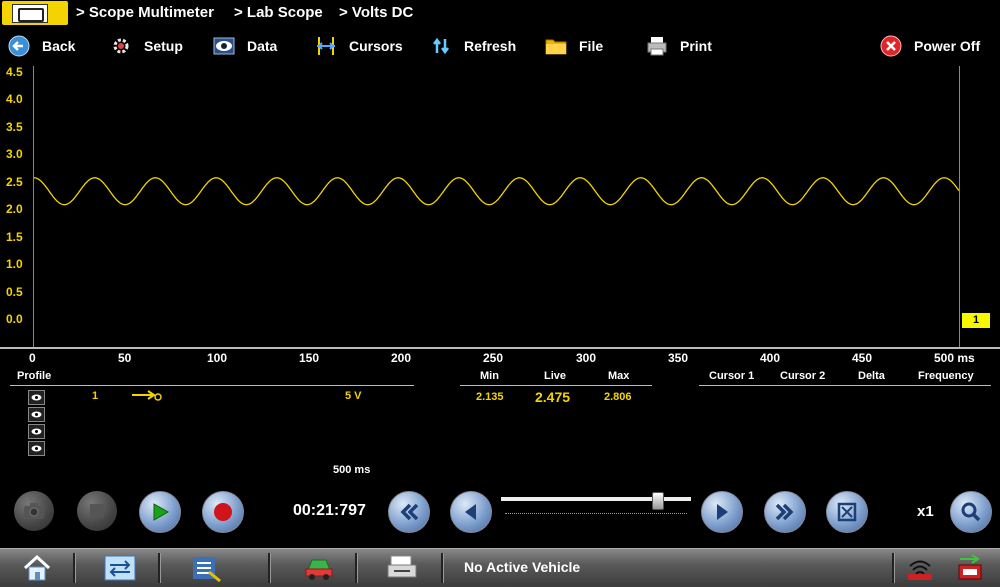  I want to click on back-label: Back, so click(59, 46).